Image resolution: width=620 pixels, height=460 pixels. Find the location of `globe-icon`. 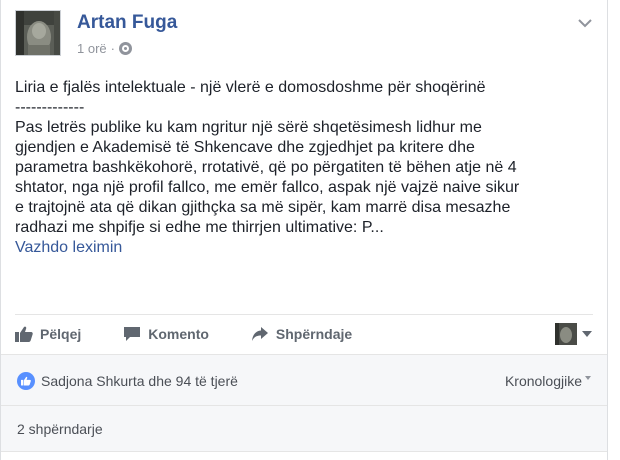

globe-icon is located at coordinates (125, 48).